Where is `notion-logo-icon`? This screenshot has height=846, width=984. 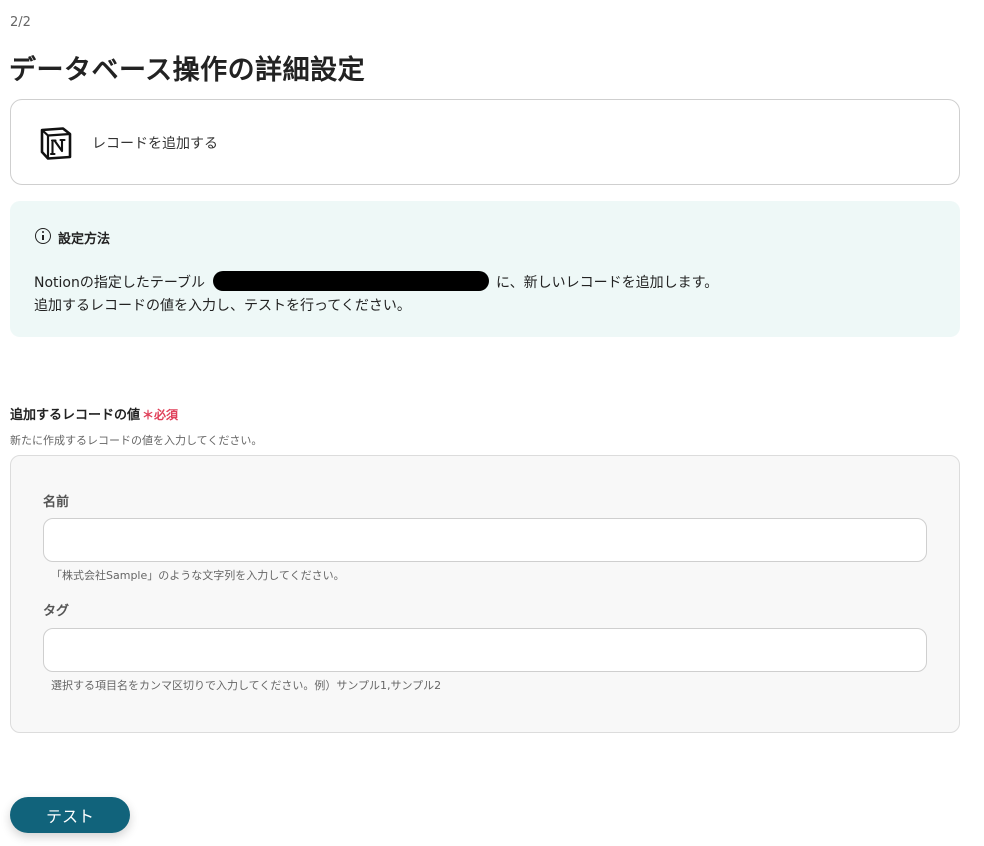 notion-logo-icon is located at coordinates (56, 143).